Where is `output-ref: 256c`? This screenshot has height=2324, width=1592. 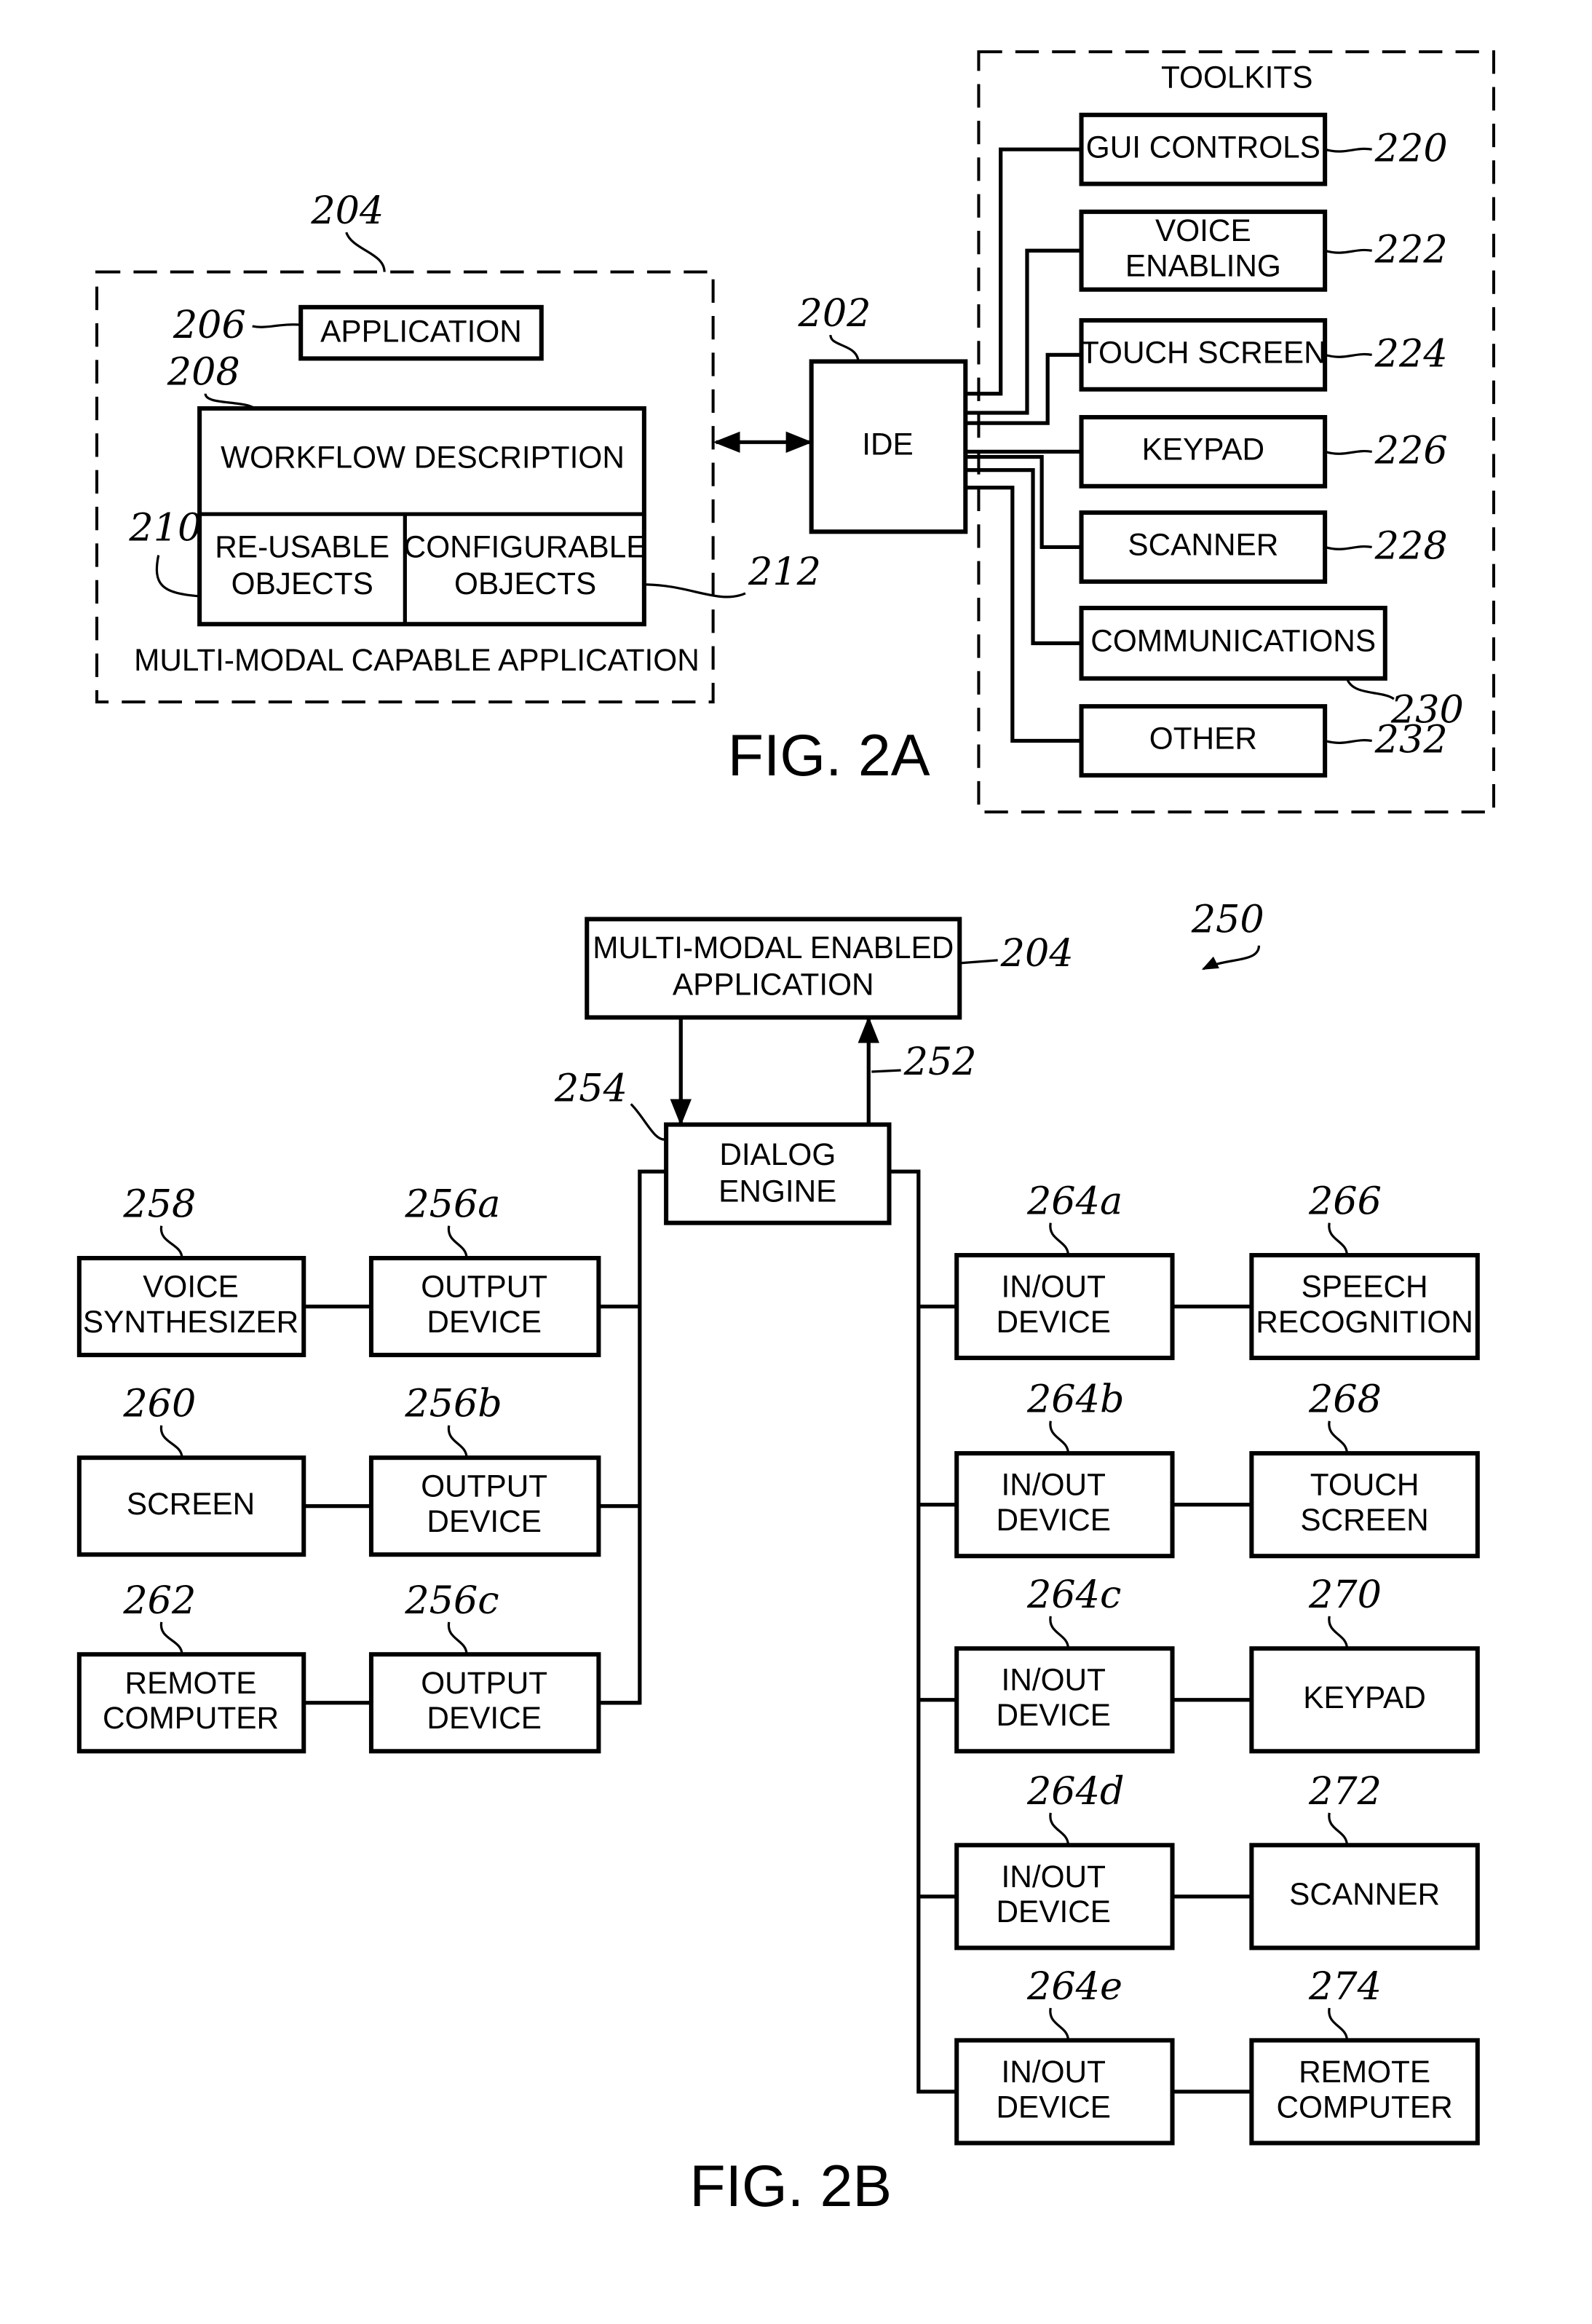 output-ref: 256c is located at coordinates (451, 1601).